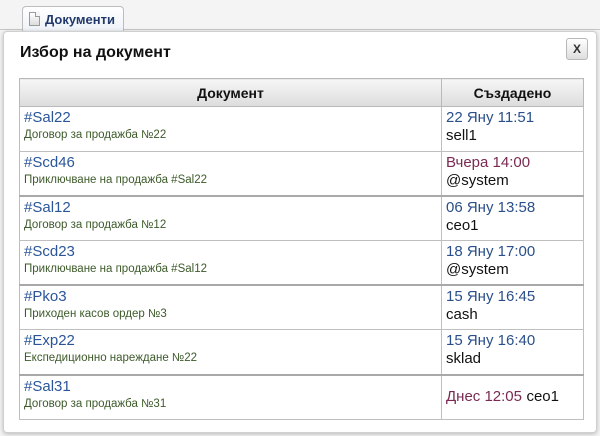 The width and height of the screenshot is (600, 436). Describe the element at coordinates (512, 315) in the screenshot. I see `created-user: cash` at that location.